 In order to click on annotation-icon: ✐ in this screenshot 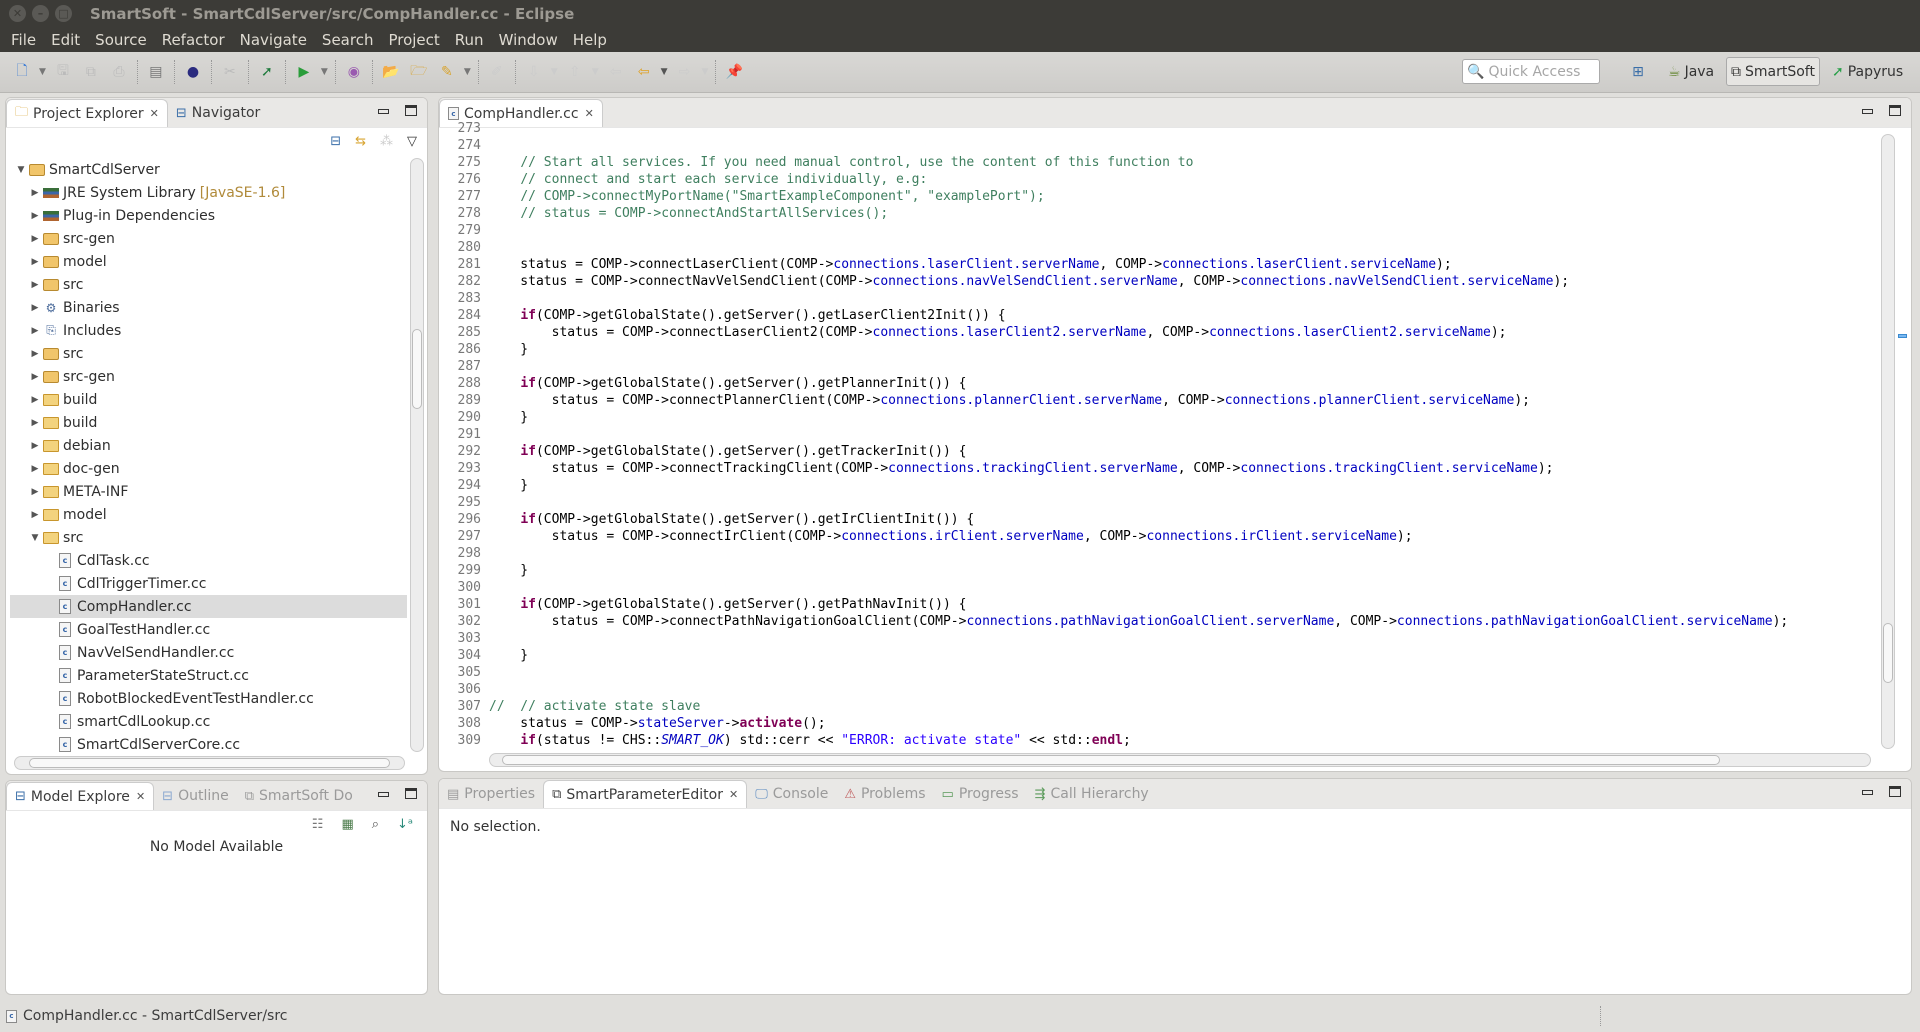, I will do `click(497, 72)`.